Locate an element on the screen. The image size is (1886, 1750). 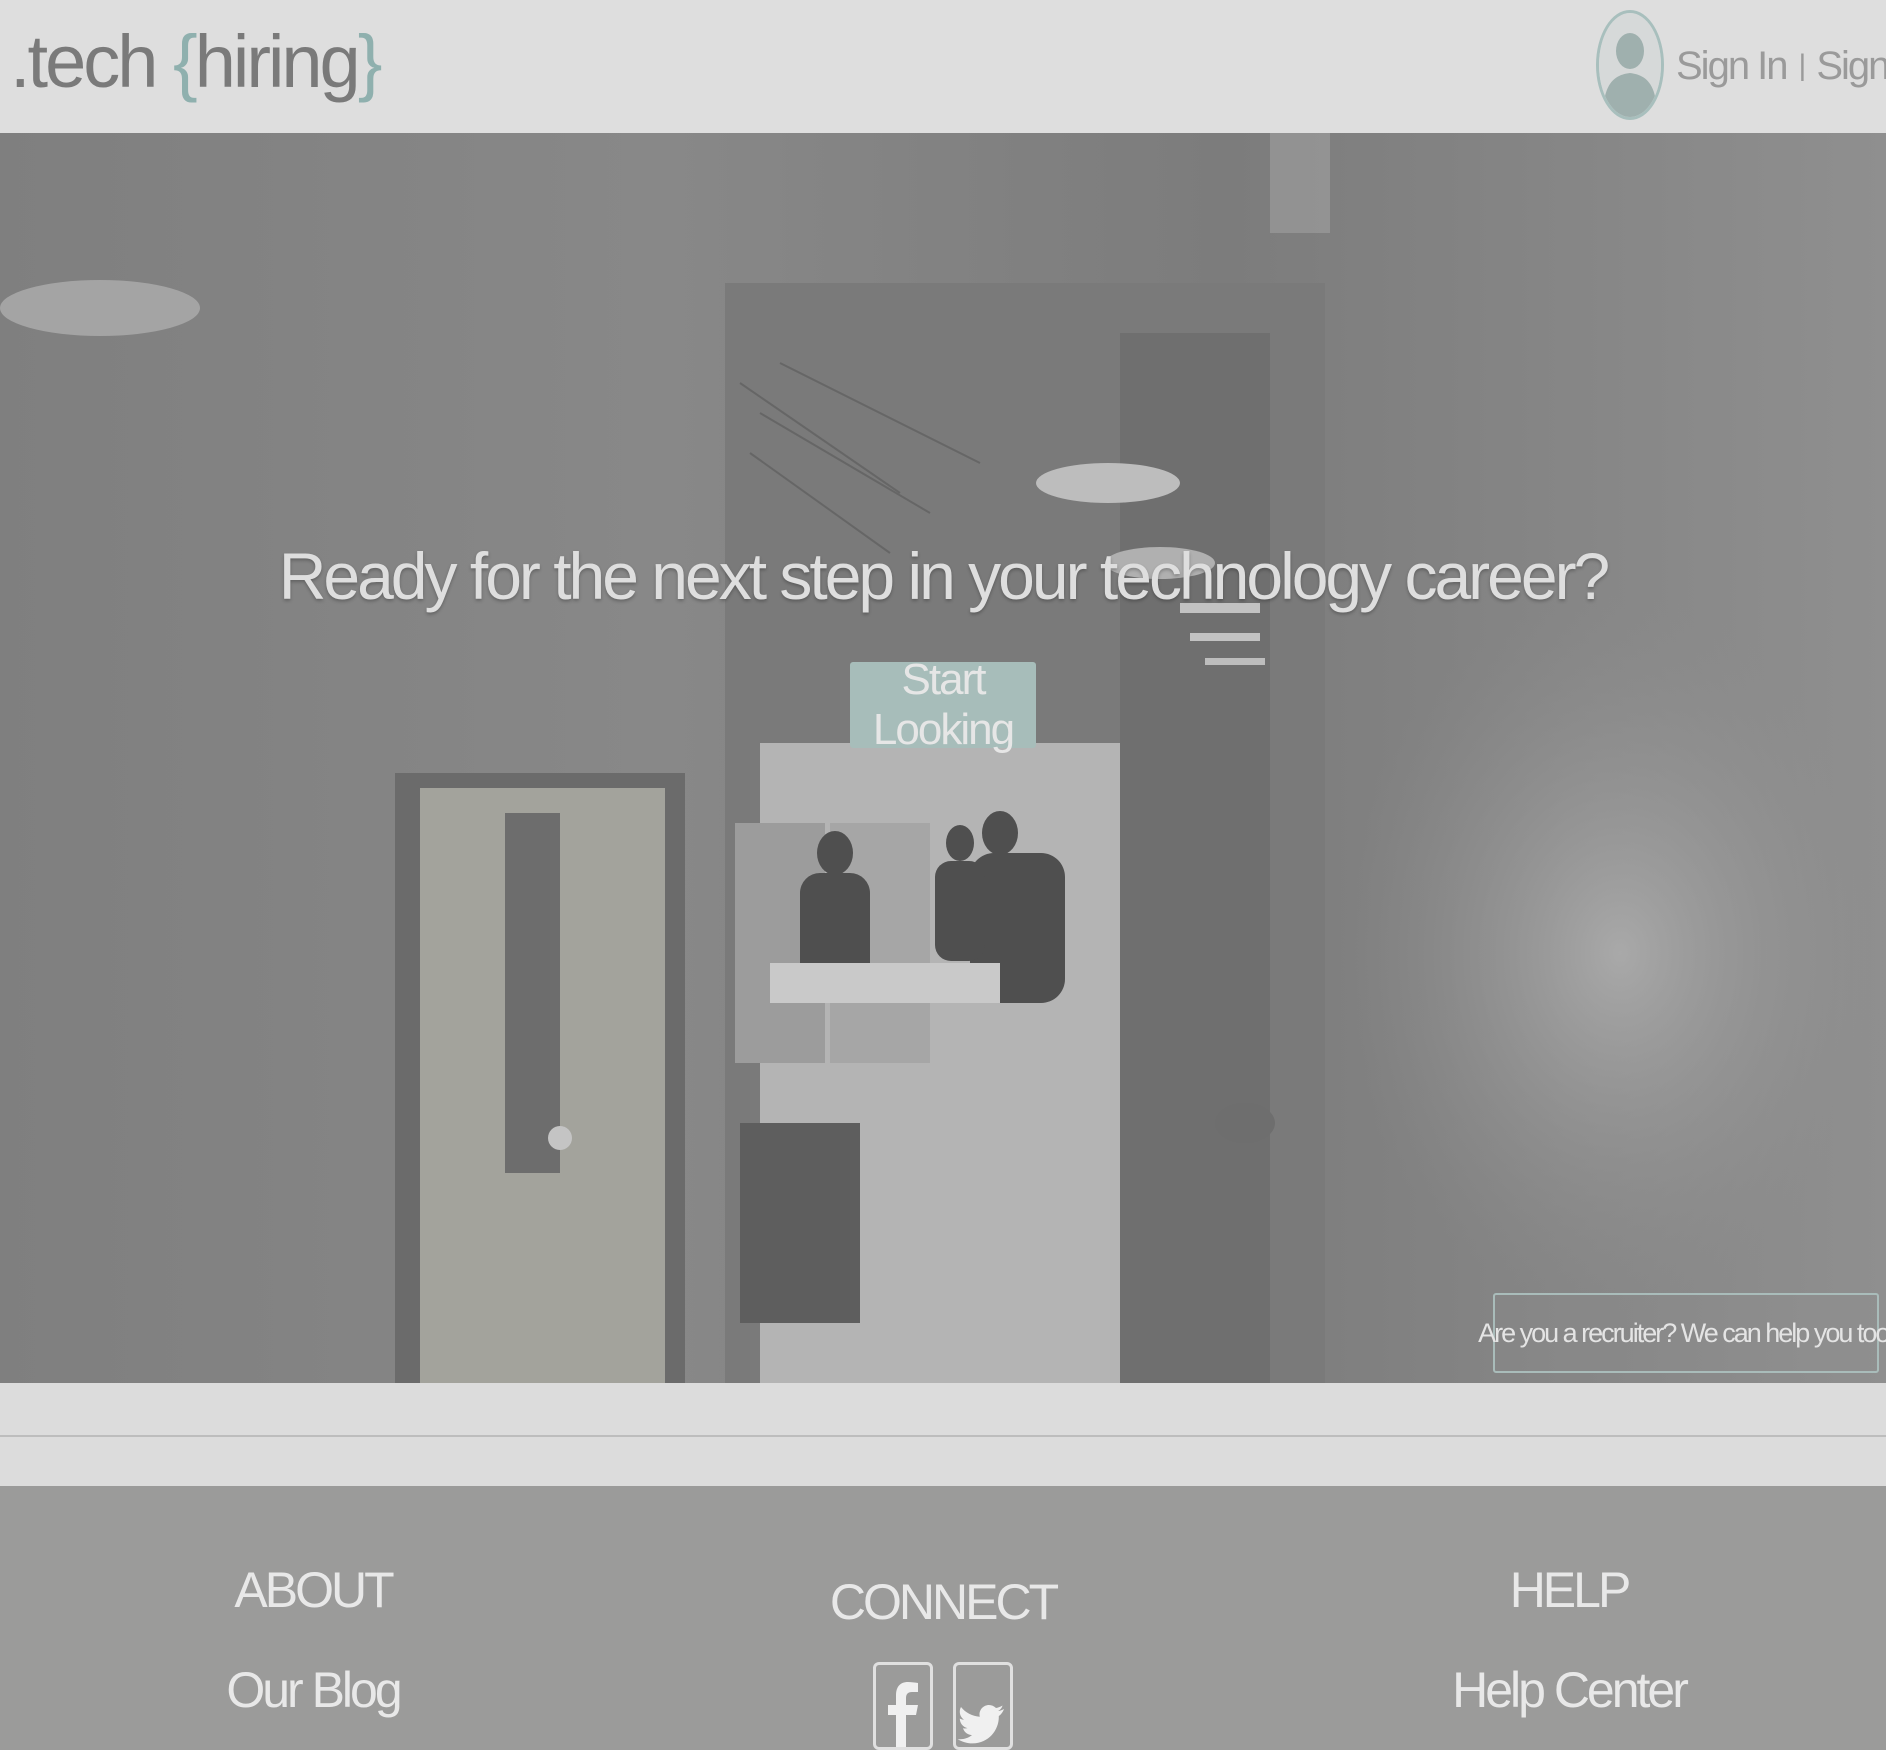
footer-connect-column: CONNECT is located at coordinates (943, 1661).